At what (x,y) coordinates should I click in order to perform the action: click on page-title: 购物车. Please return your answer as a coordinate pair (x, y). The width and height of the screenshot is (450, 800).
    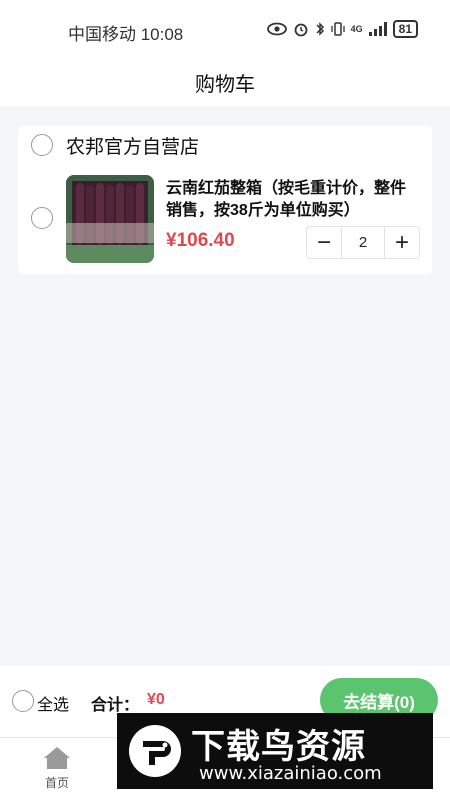
    Looking at the image, I should click on (225, 85).